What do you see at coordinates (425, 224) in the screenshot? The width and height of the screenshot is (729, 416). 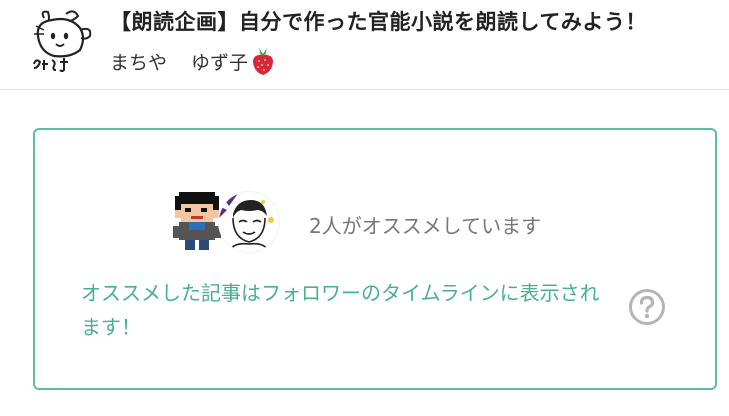 I see `recommend-count-text: 2人がオススメしています` at bounding box center [425, 224].